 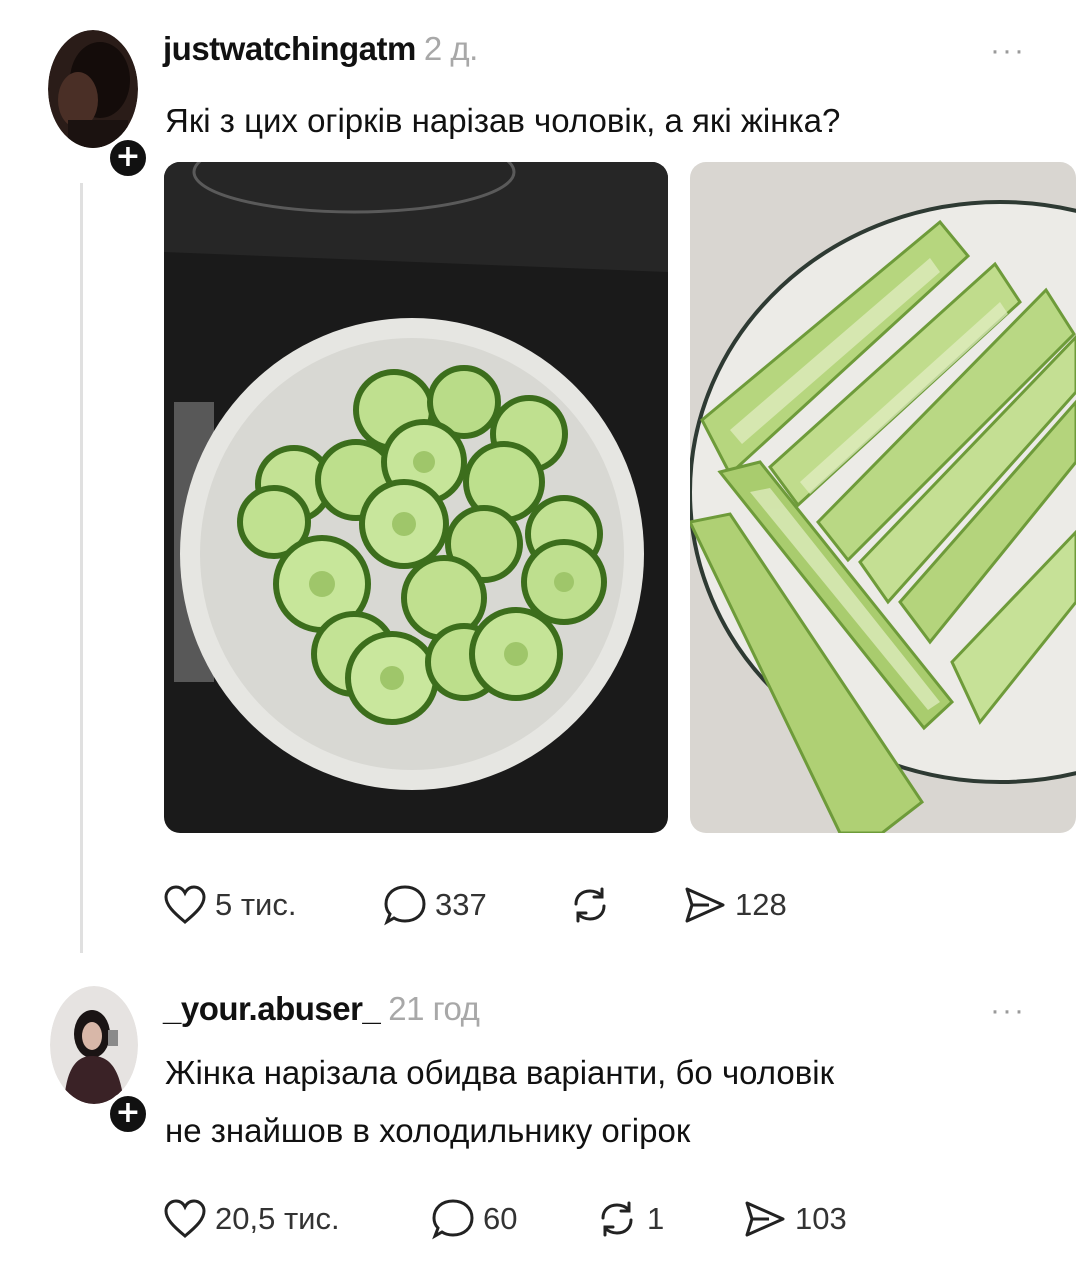 What do you see at coordinates (320, 49) in the screenshot?
I see `post1-username: justwatchingatm 2 д.` at bounding box center [320, 49].